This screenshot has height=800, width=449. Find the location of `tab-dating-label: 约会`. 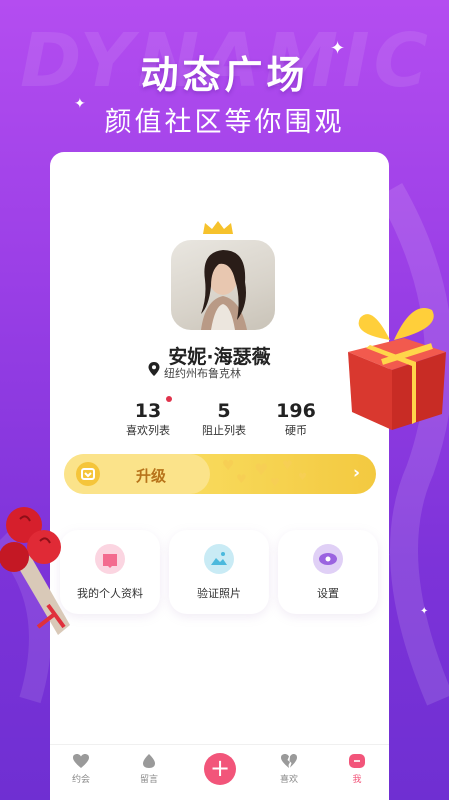

tab-dating-label: 约会 is located at coordinates (80, 780).